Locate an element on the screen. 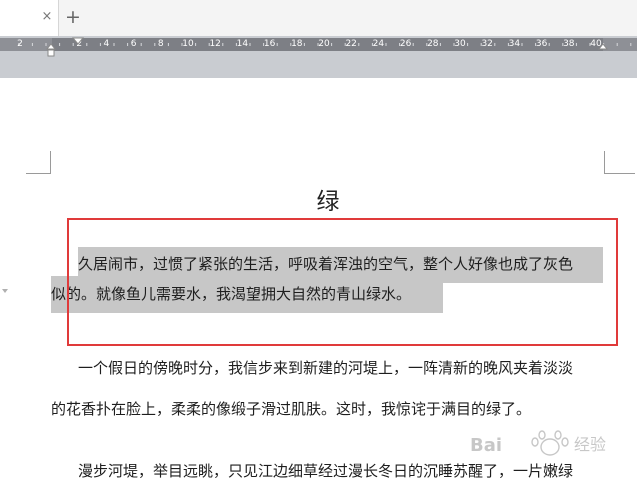 This screenshot has height=499, width=637. right-indent-marker-icon is located at coordinates (603, 47).